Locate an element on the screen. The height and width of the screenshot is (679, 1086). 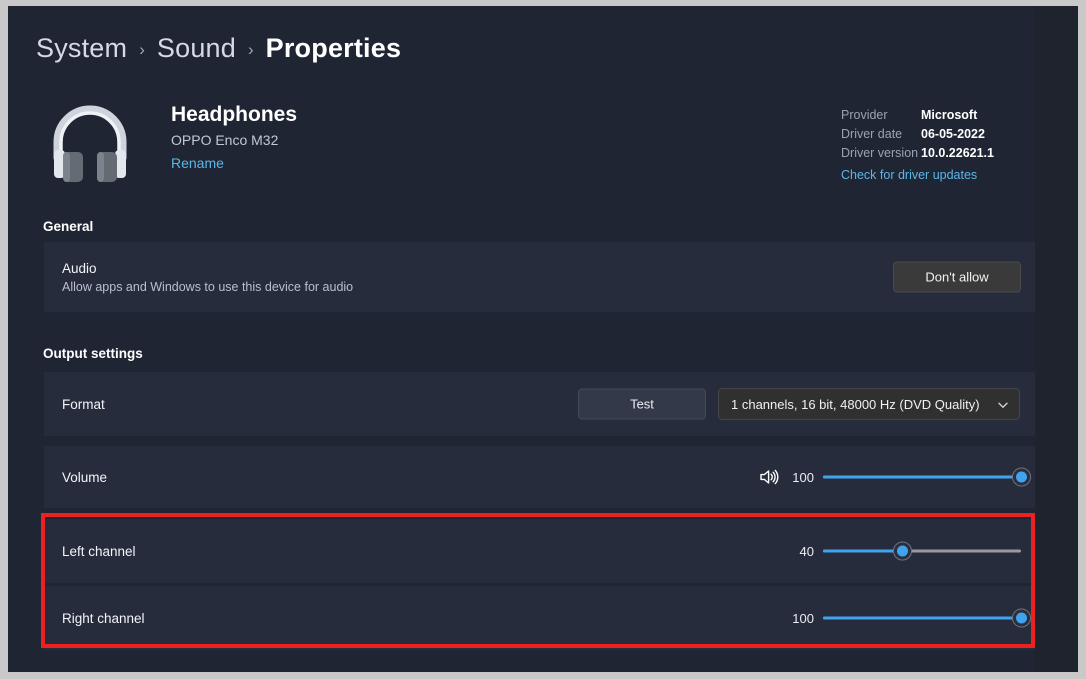
driver-provider-label: Provider is located at coordinates (864, 115).